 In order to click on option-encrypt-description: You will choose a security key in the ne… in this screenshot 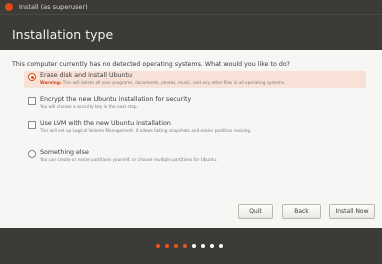, I will do `click(89, 106)`.